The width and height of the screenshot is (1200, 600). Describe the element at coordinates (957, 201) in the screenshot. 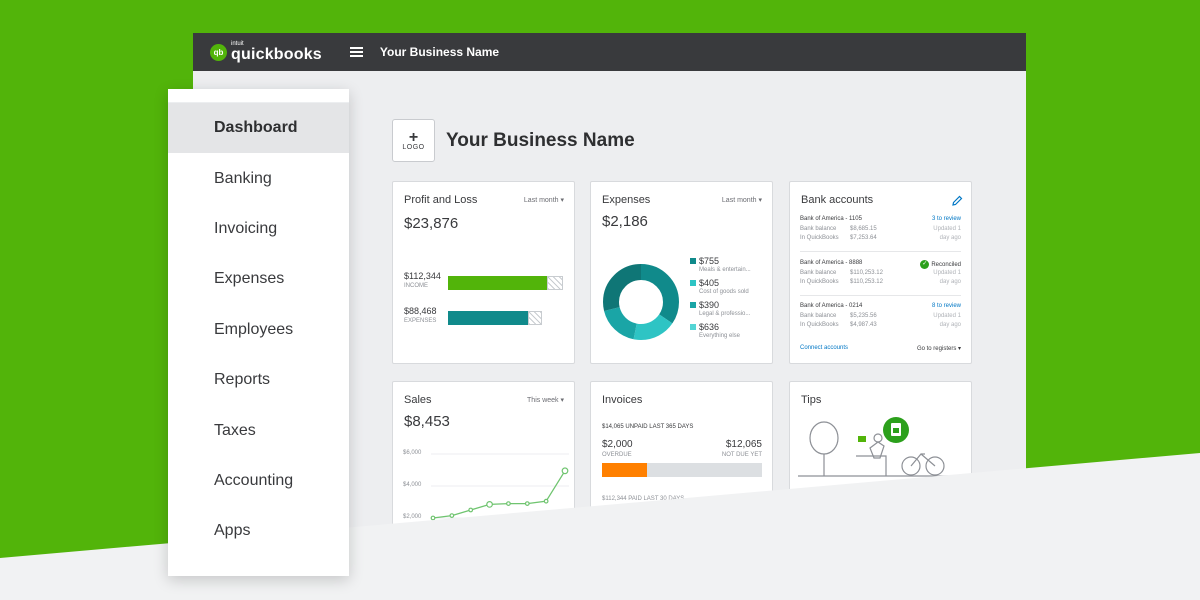

I see `pencil-icon` at that location.